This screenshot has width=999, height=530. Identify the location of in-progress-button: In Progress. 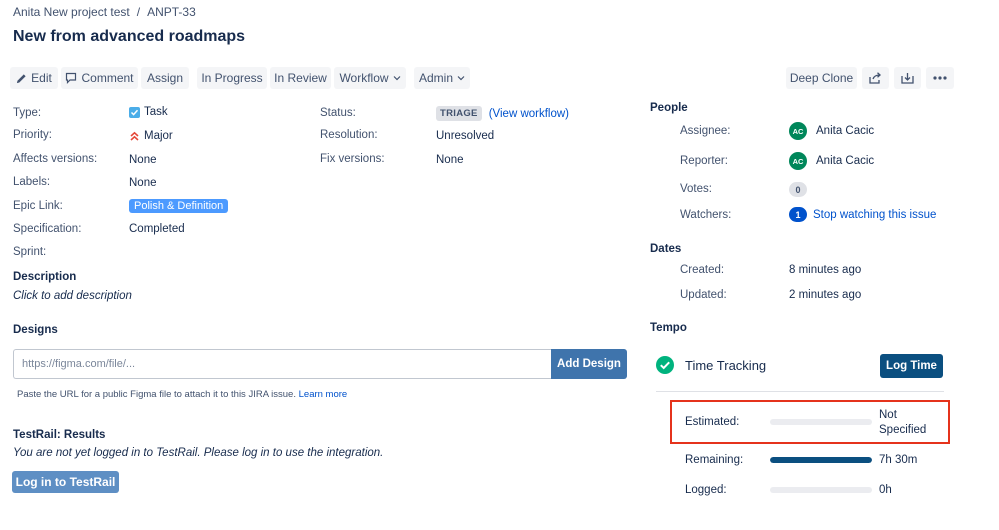
(232, 78).